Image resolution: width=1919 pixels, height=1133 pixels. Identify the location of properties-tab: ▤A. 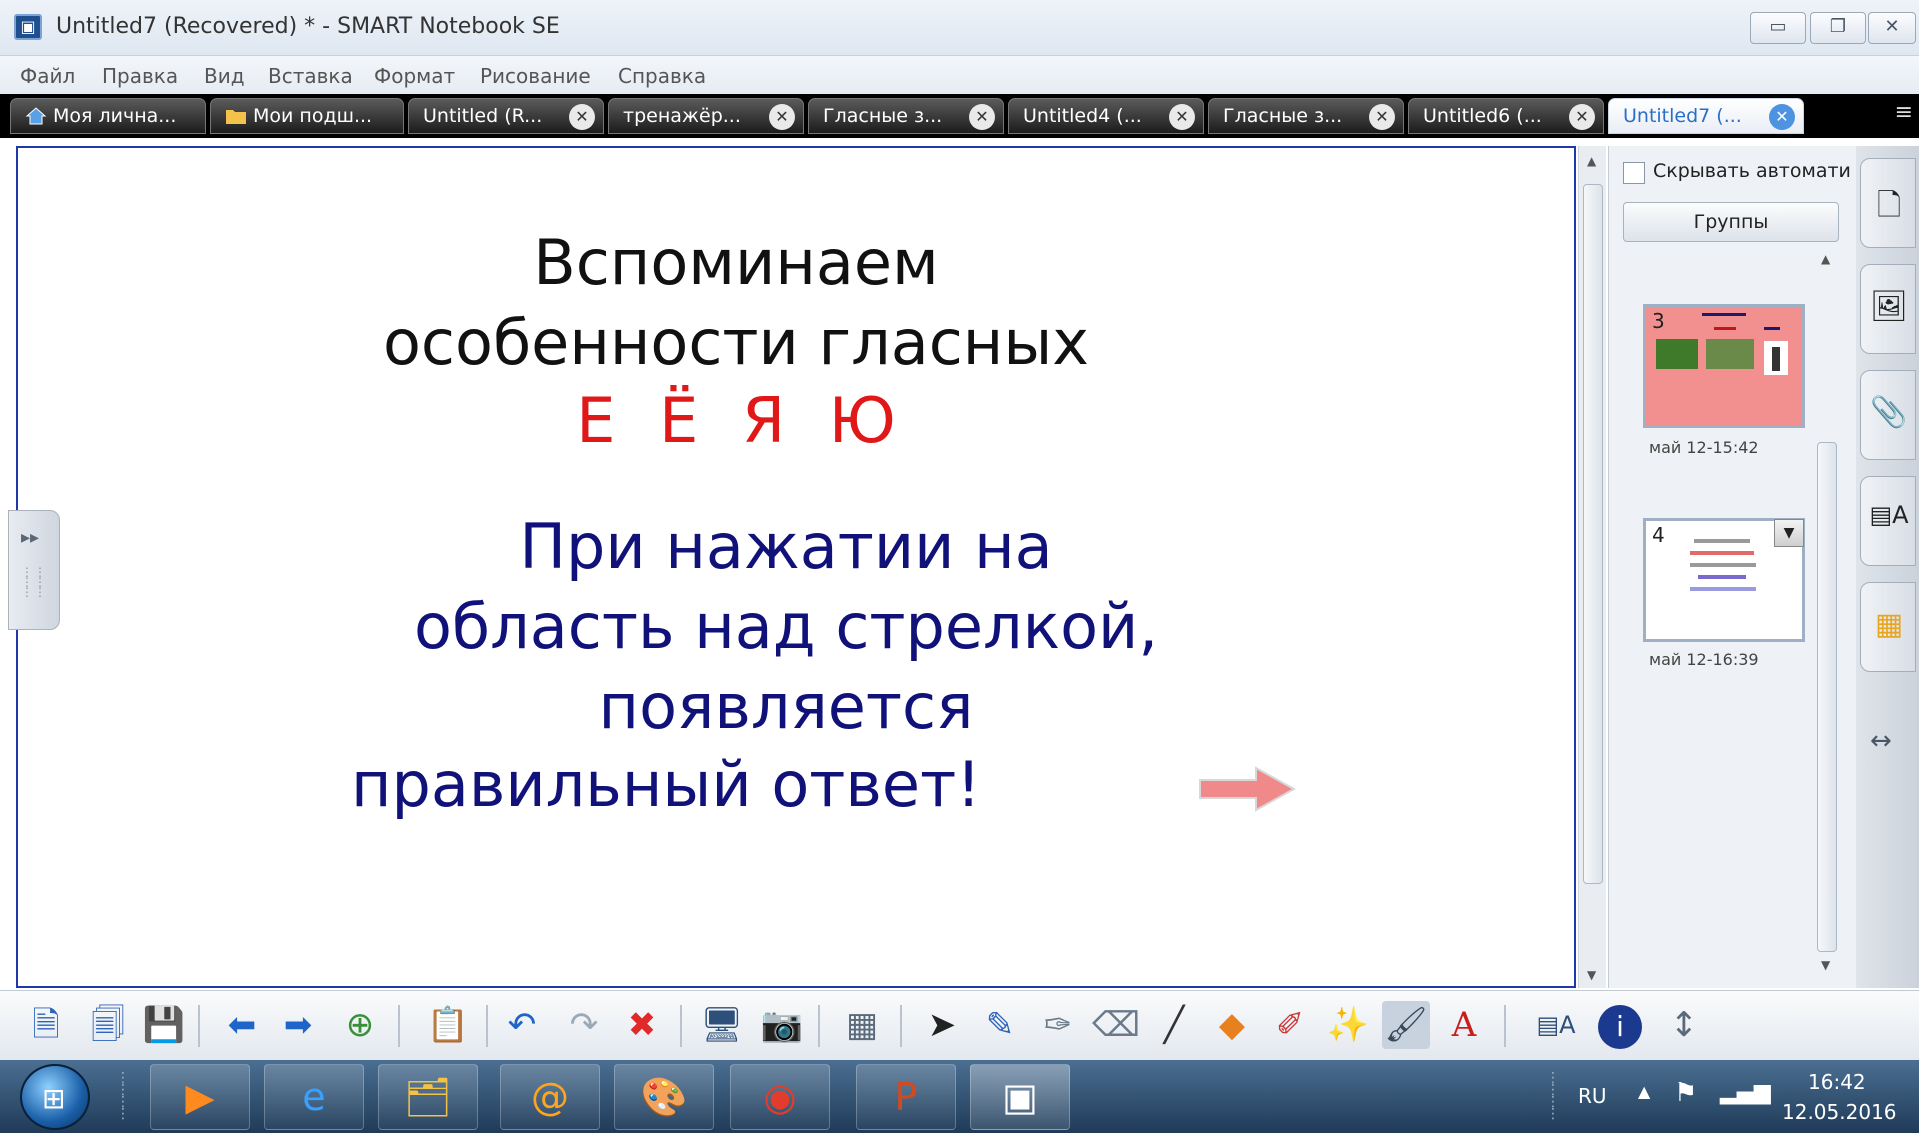
(1888, 521).